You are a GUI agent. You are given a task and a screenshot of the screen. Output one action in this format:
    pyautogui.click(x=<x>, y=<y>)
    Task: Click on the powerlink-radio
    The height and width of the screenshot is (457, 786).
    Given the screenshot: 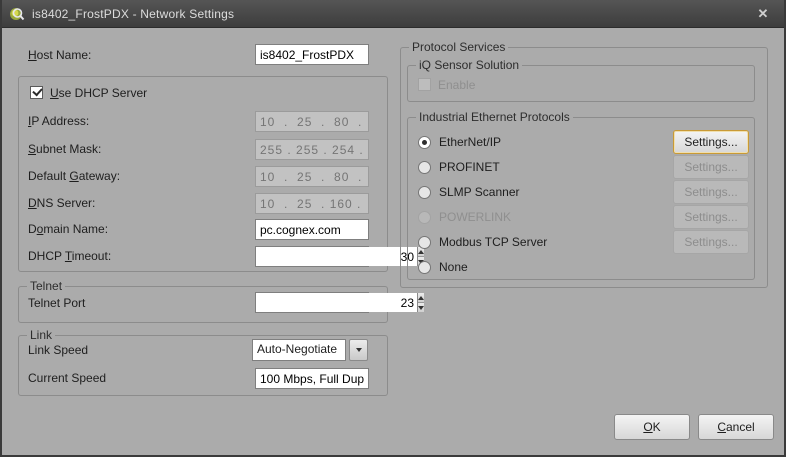 What is the action you would take?
    pyautogui.click(x=424, y=217)
    